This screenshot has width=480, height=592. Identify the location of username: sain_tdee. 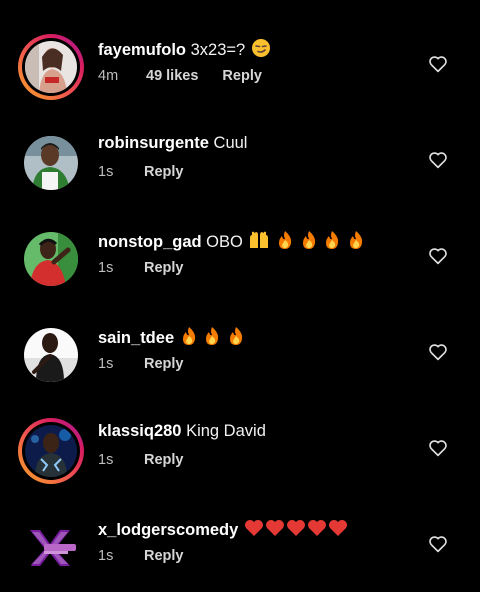
(136, 338).